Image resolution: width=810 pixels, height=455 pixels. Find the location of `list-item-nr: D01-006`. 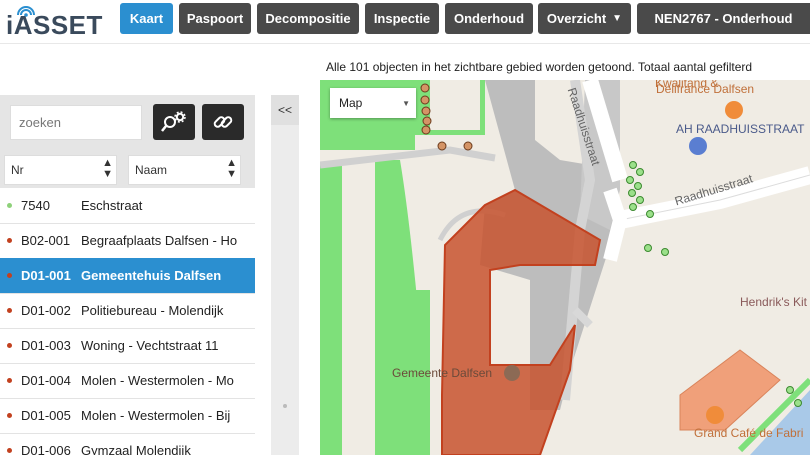

list-item-nr: D01-006 is located at coordinates (46, 449).